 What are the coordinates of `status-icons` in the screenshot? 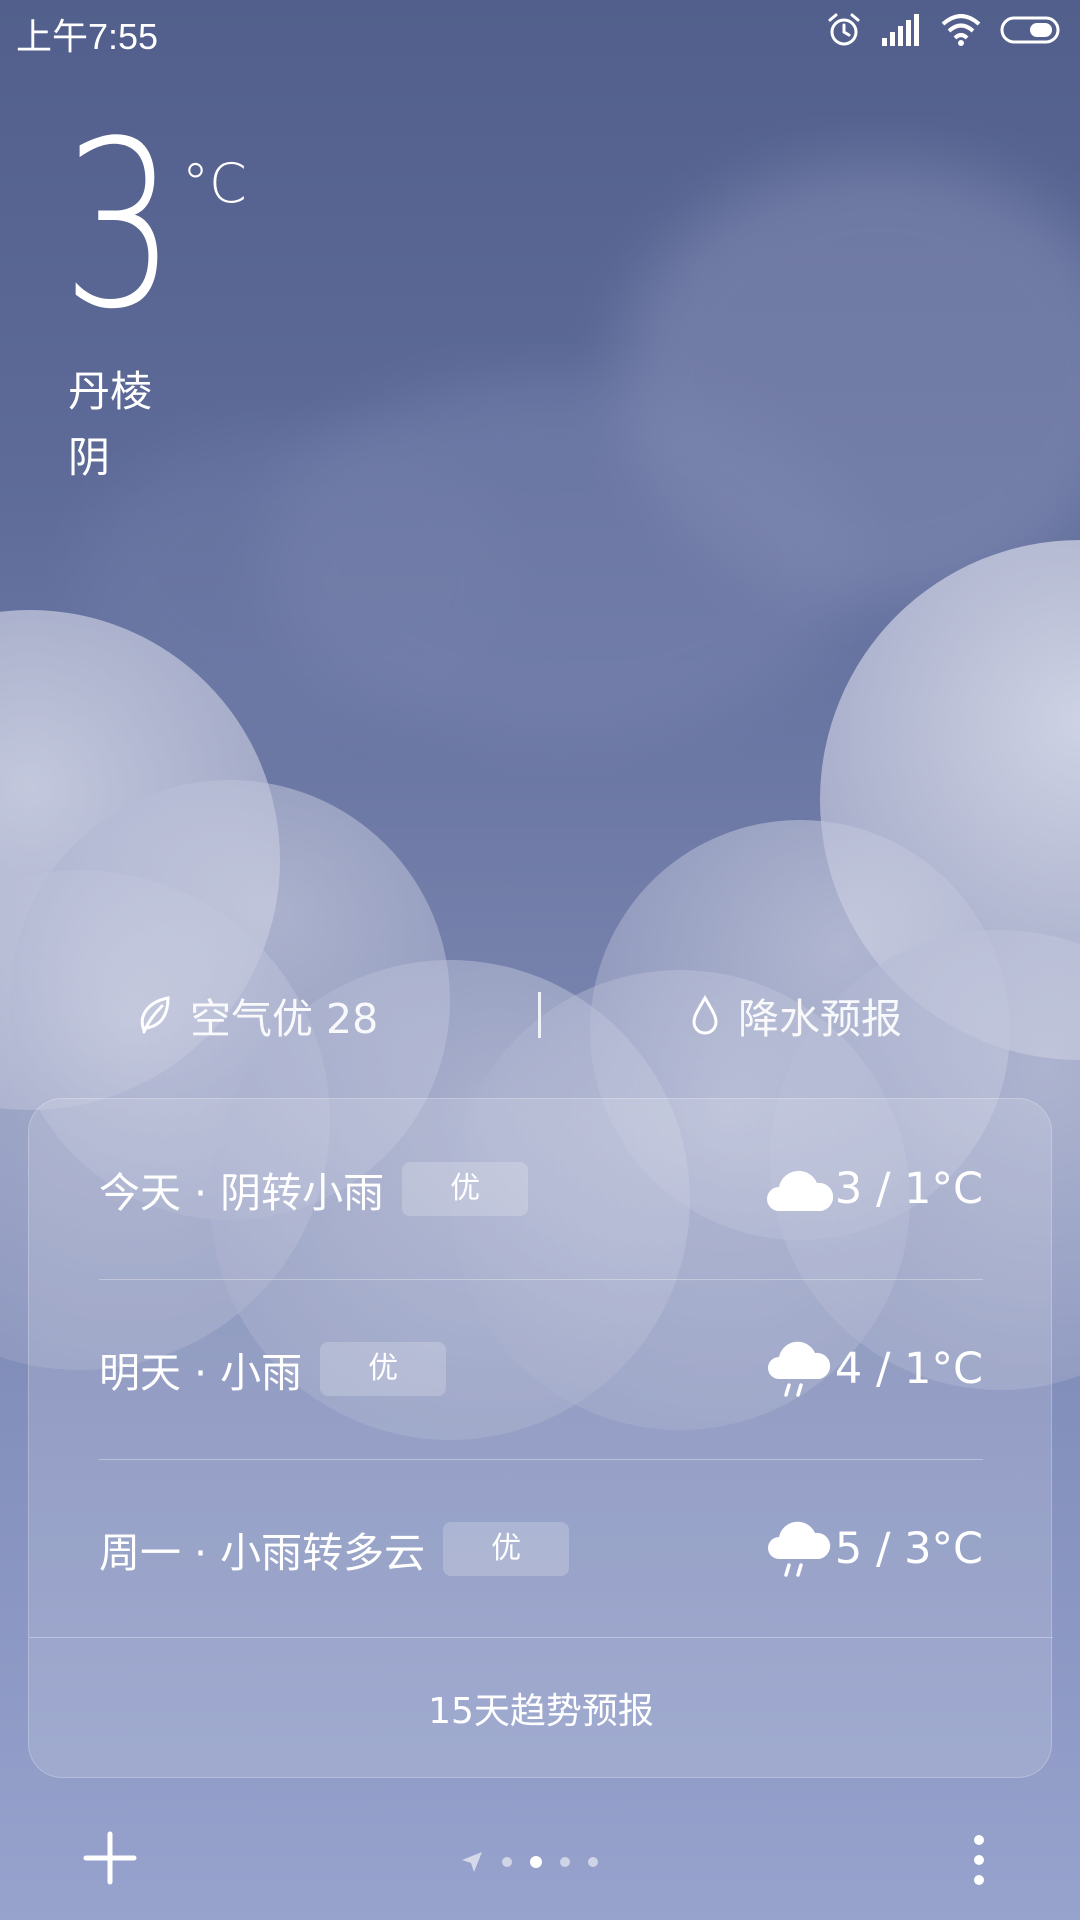 It's located at (944, 30).